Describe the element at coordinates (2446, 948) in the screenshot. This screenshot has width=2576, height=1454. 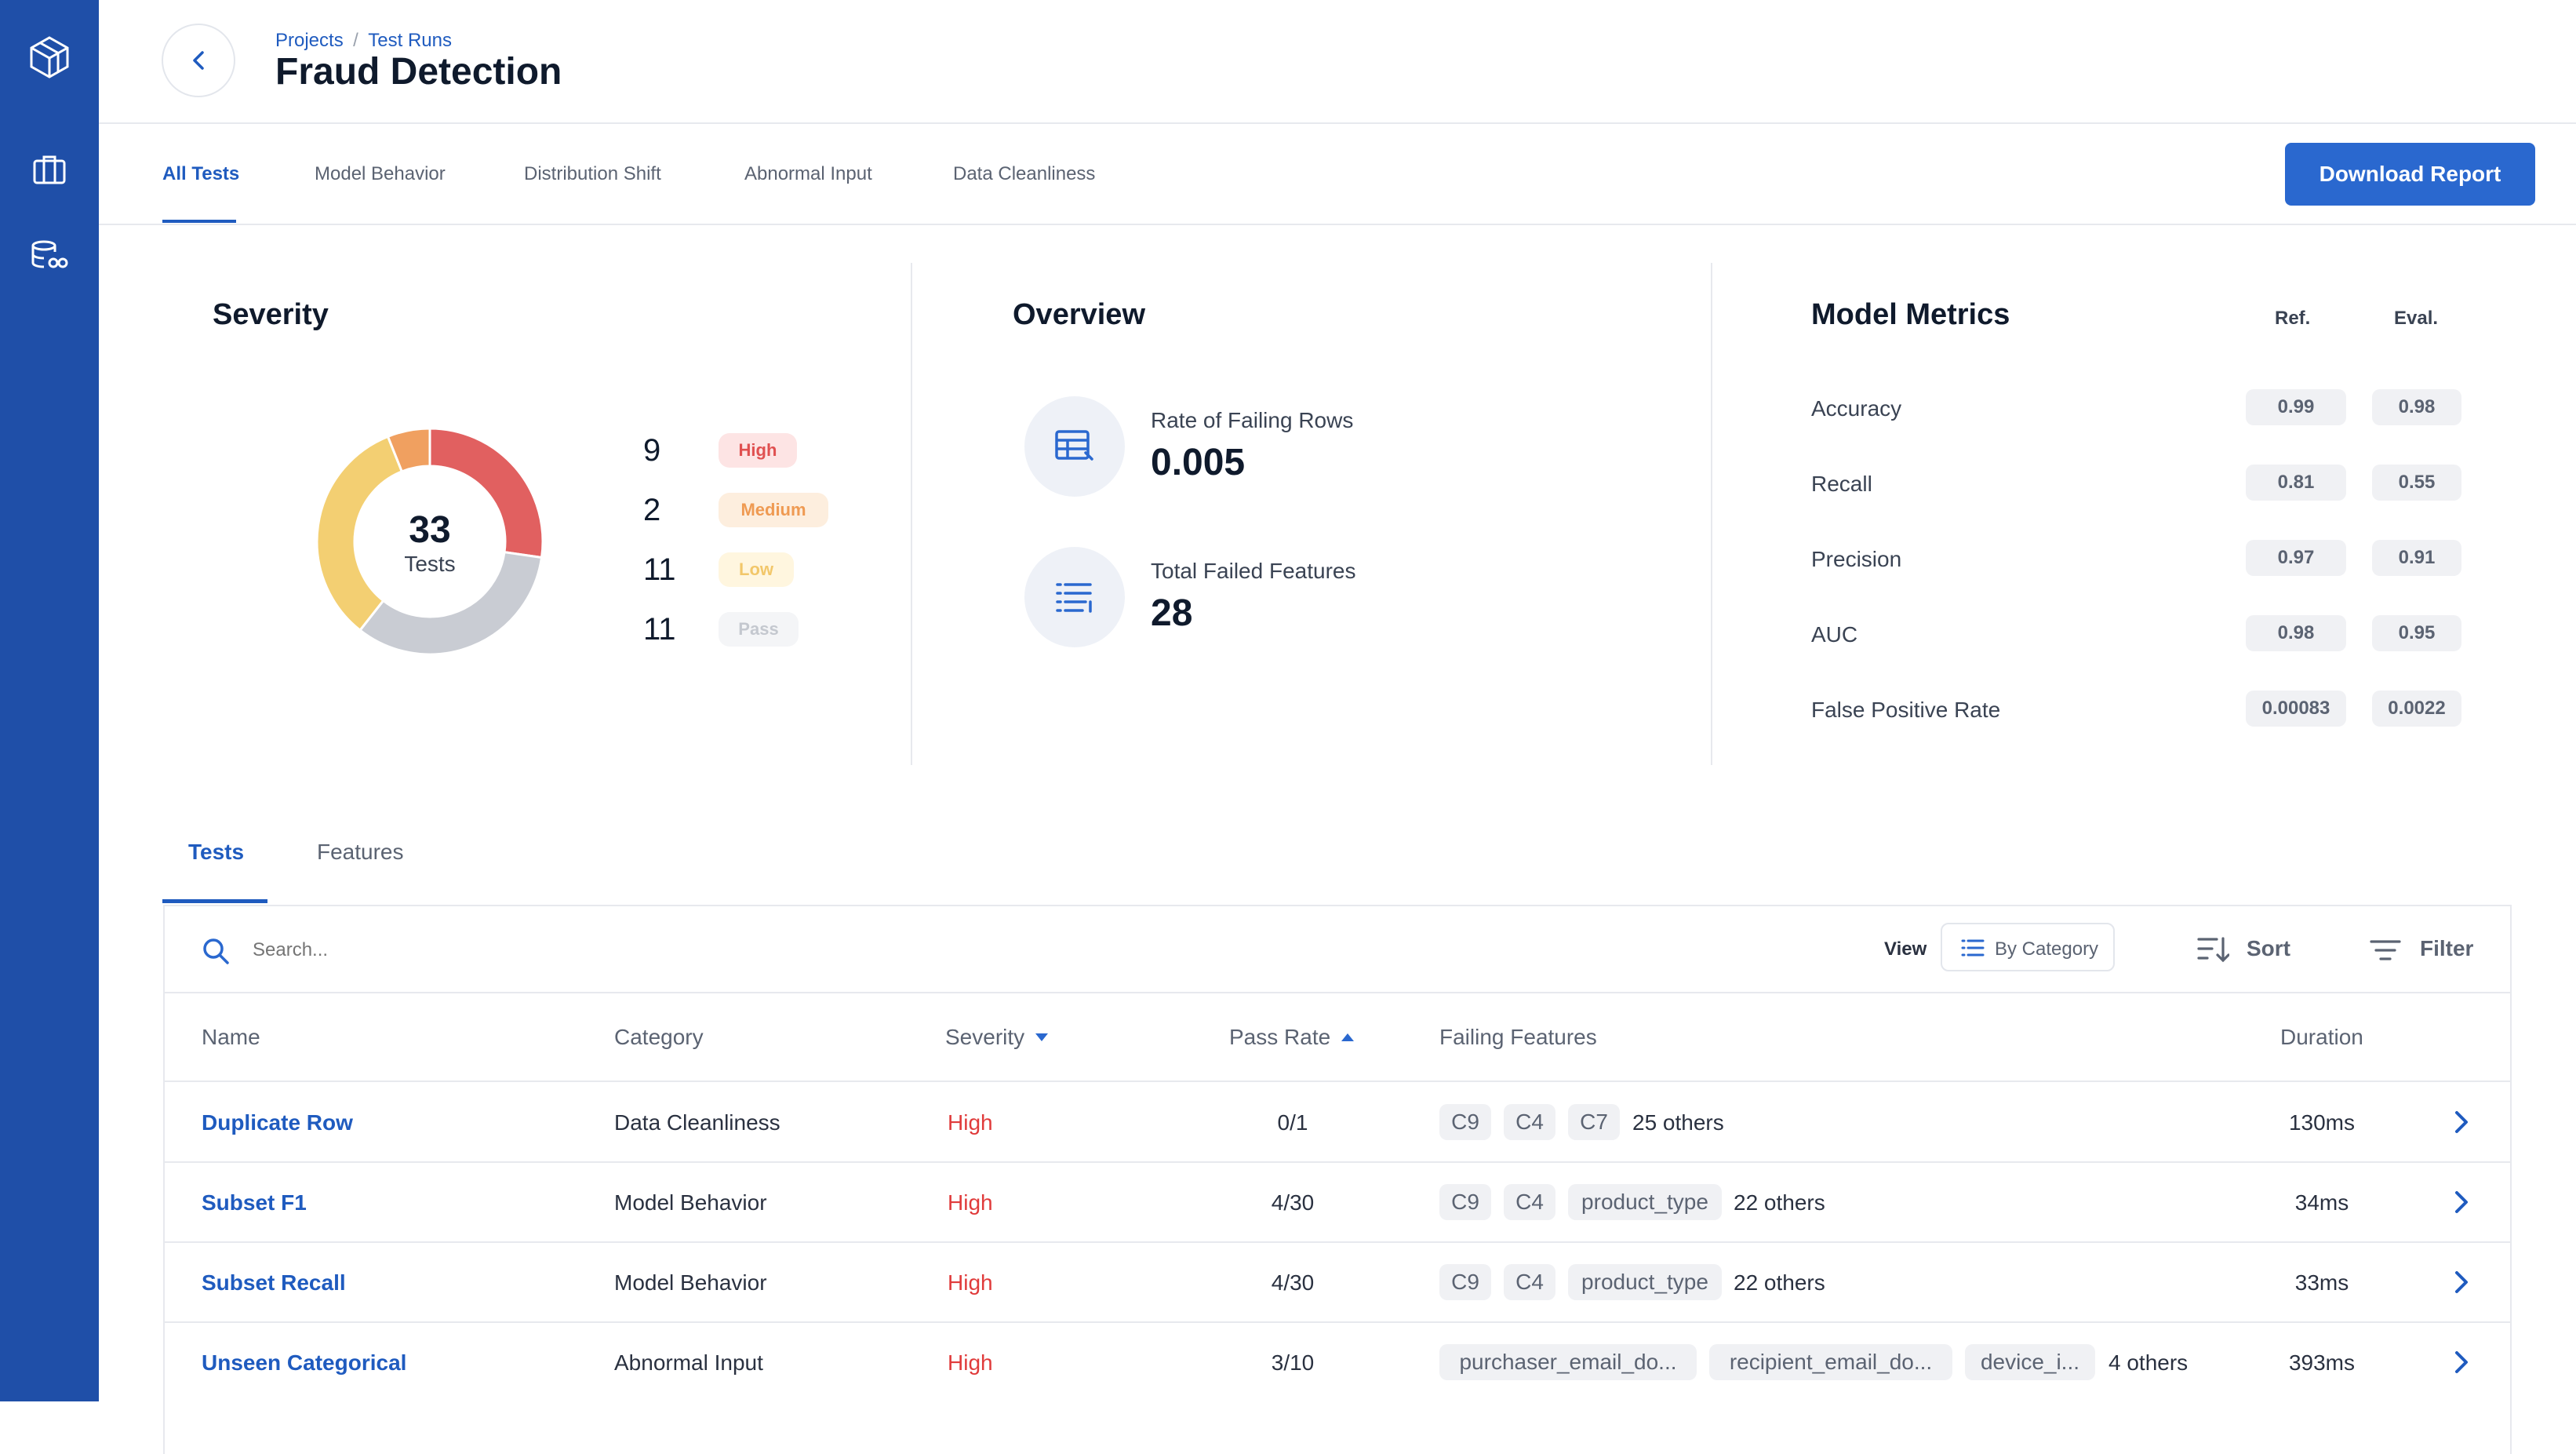
I see `filter-button: Filter` at that location.